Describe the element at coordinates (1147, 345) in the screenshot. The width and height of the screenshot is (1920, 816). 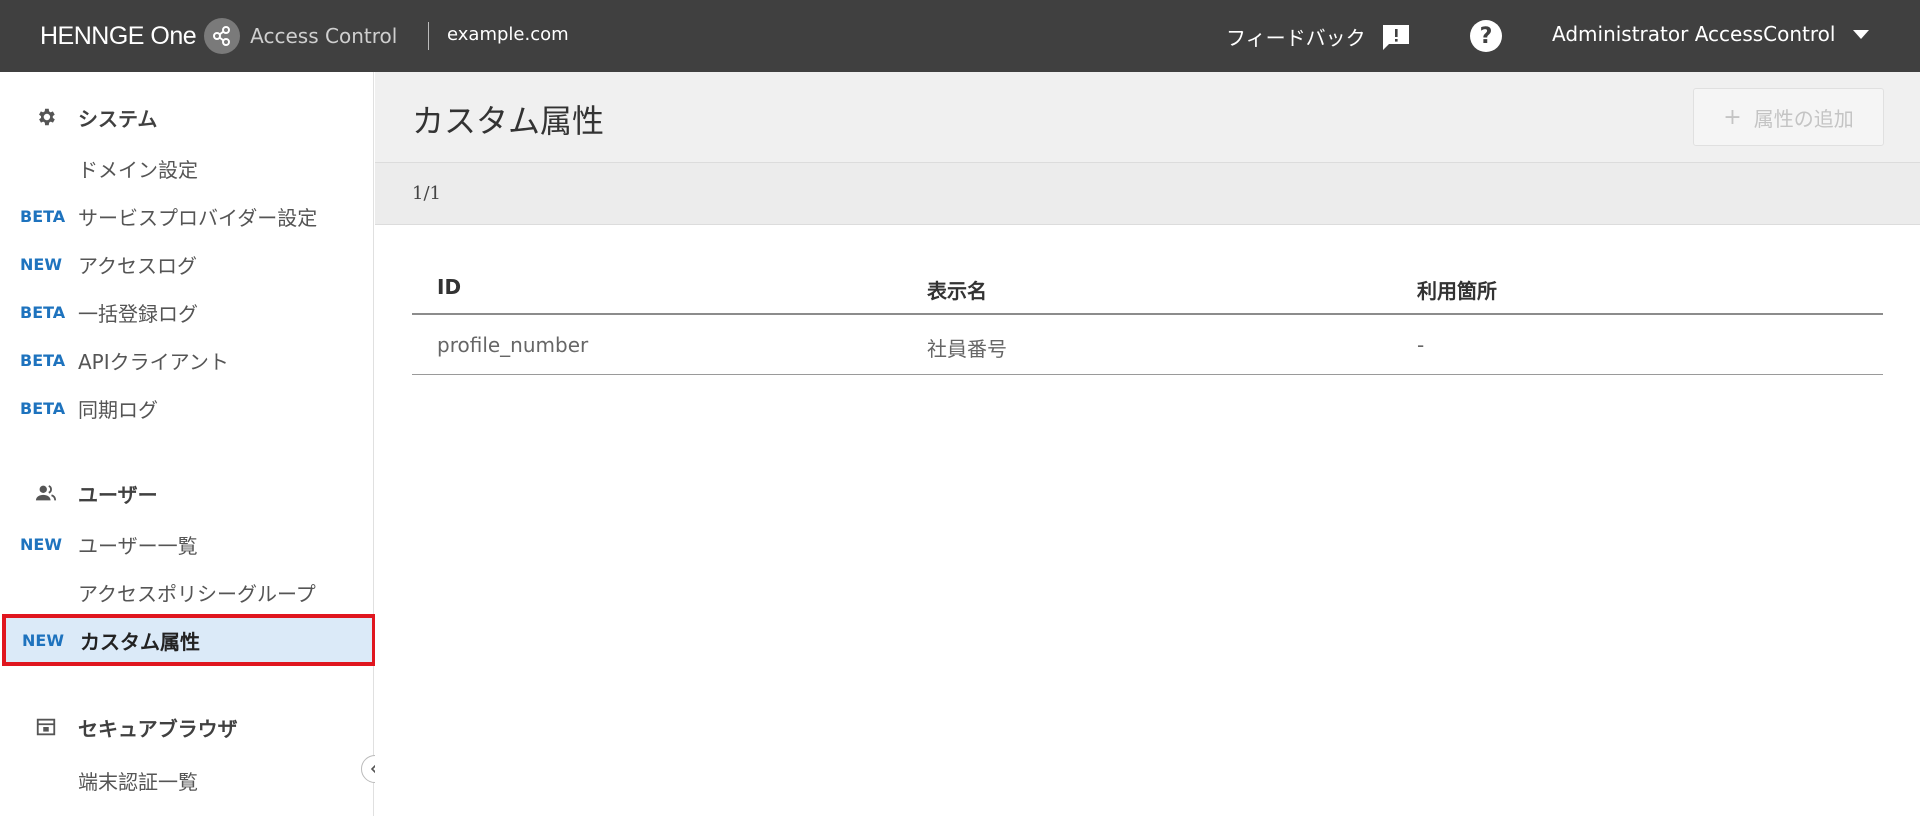
I see `table-row: profile_number 社員番号 -` at that location.